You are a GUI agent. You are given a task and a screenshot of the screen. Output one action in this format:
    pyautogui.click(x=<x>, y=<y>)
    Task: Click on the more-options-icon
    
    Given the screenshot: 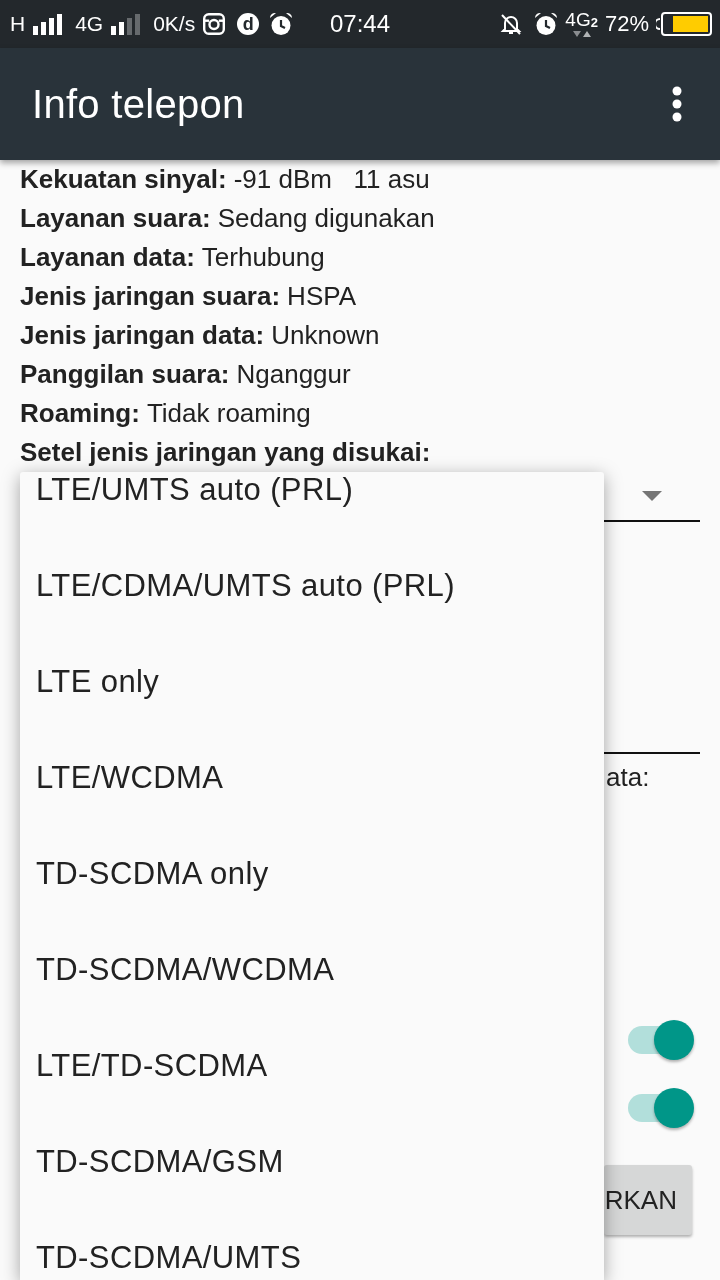 What is the action you would take?
    pyautogui.click(x=677, y=104)
    